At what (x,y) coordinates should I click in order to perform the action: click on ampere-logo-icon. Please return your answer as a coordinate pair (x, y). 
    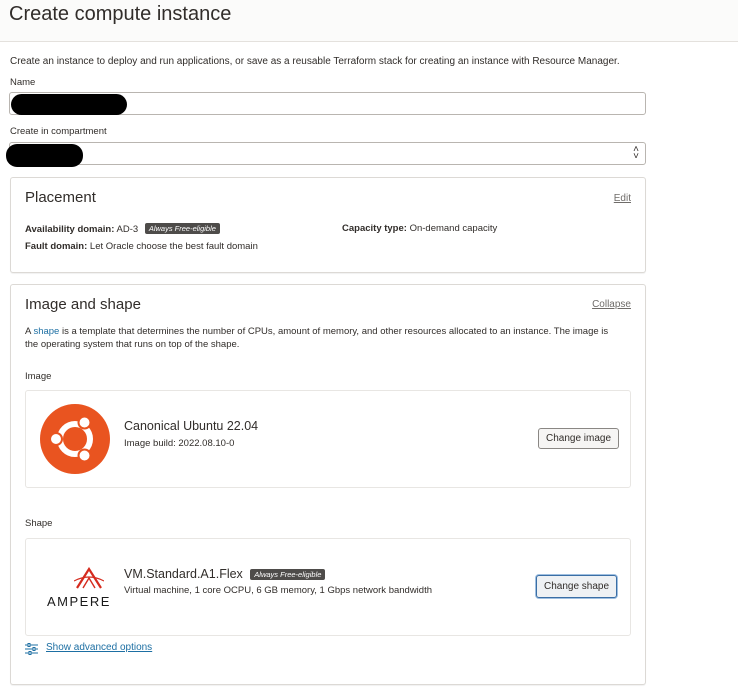
    Looking at the image, I should click on (89, 578).